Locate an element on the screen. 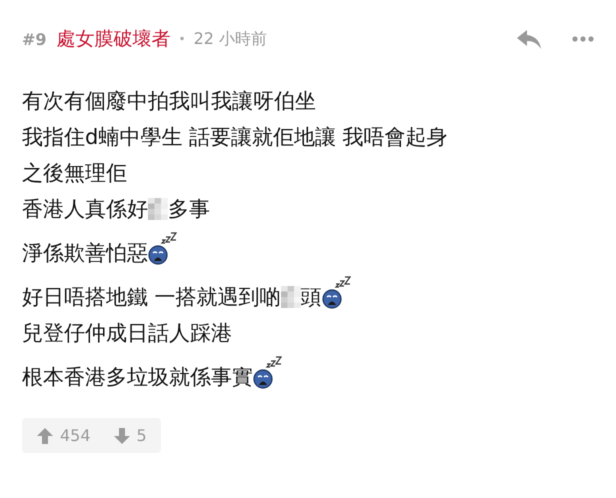 The width and height of the screenshot is (616, 498). comment-text: 好日唔搭地鐵 一搭就遇到啲 is located at coordinates (151, 297).